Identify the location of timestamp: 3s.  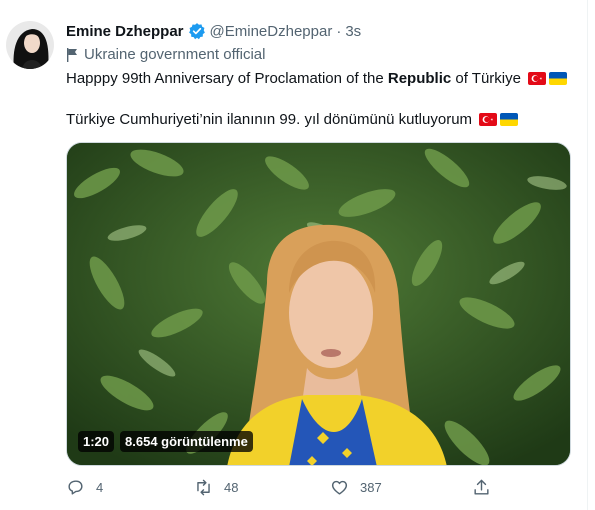
(353, 31).